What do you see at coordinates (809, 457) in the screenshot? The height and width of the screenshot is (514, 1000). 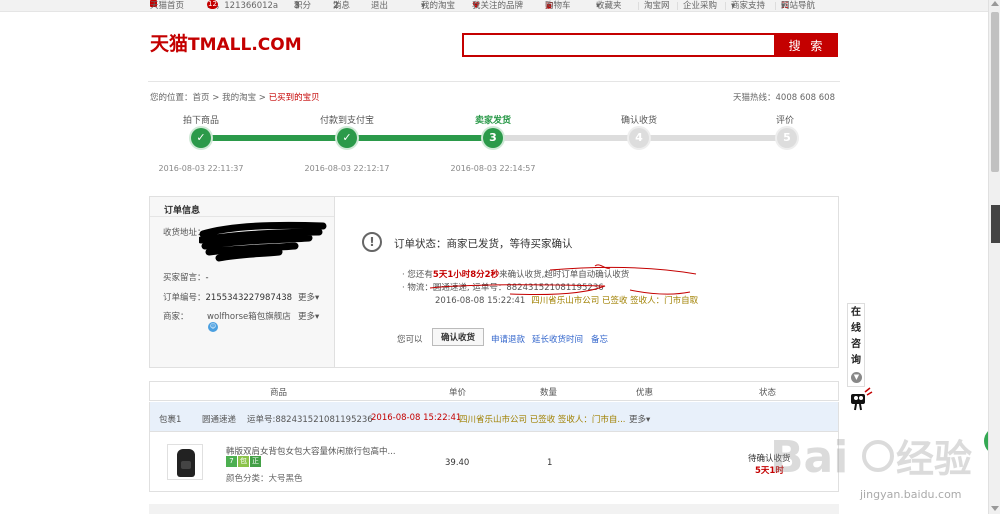 I see `svg-text: Bai` at bounding box center [809, 457].